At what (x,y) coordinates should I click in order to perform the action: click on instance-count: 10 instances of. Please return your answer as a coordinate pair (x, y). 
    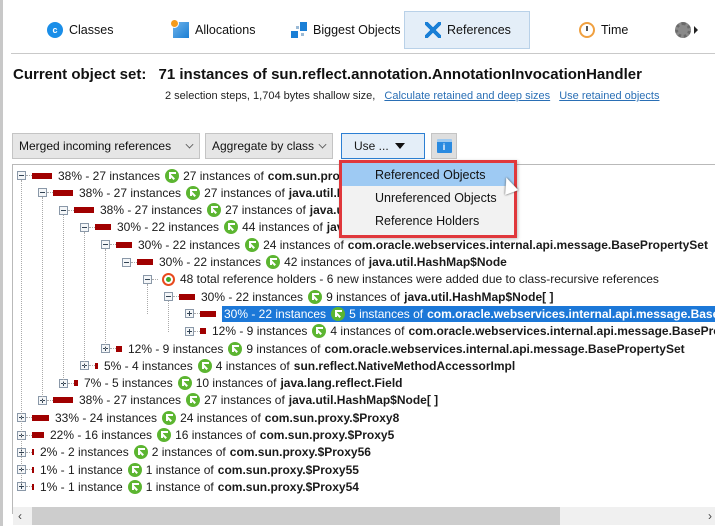
    Looking at the image, I should click on (236, 383).